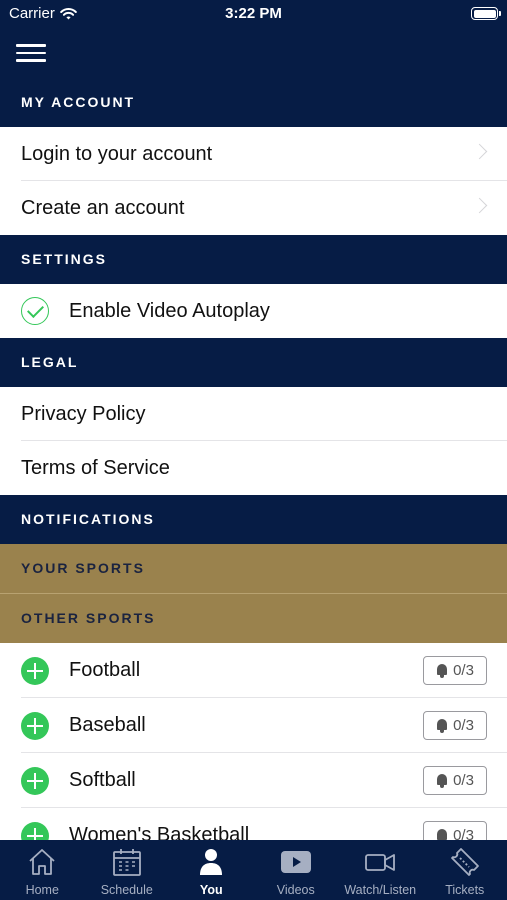 The height and width of the screenshot is (900, 507). What do you see at coordinates (253, 102) in the screenshot?
I see `section-header-my-account: MY ACCOUNT` at bounding box center [253, 102].